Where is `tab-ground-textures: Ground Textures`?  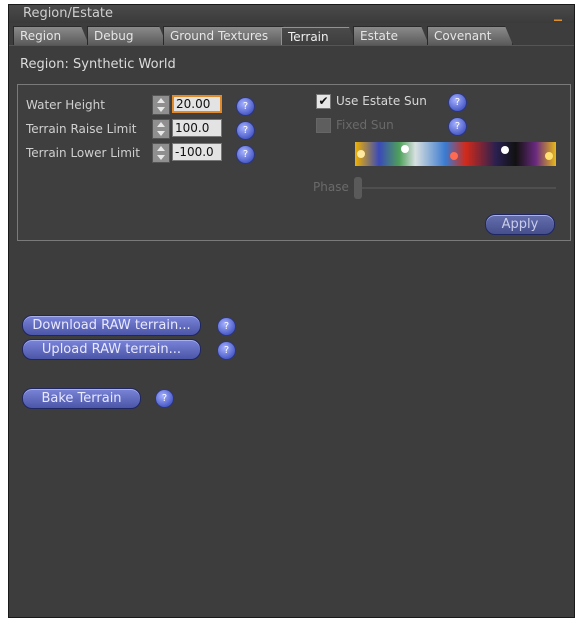 tab-ground-textures: Ground Textures is located at coordinates (227, 35).